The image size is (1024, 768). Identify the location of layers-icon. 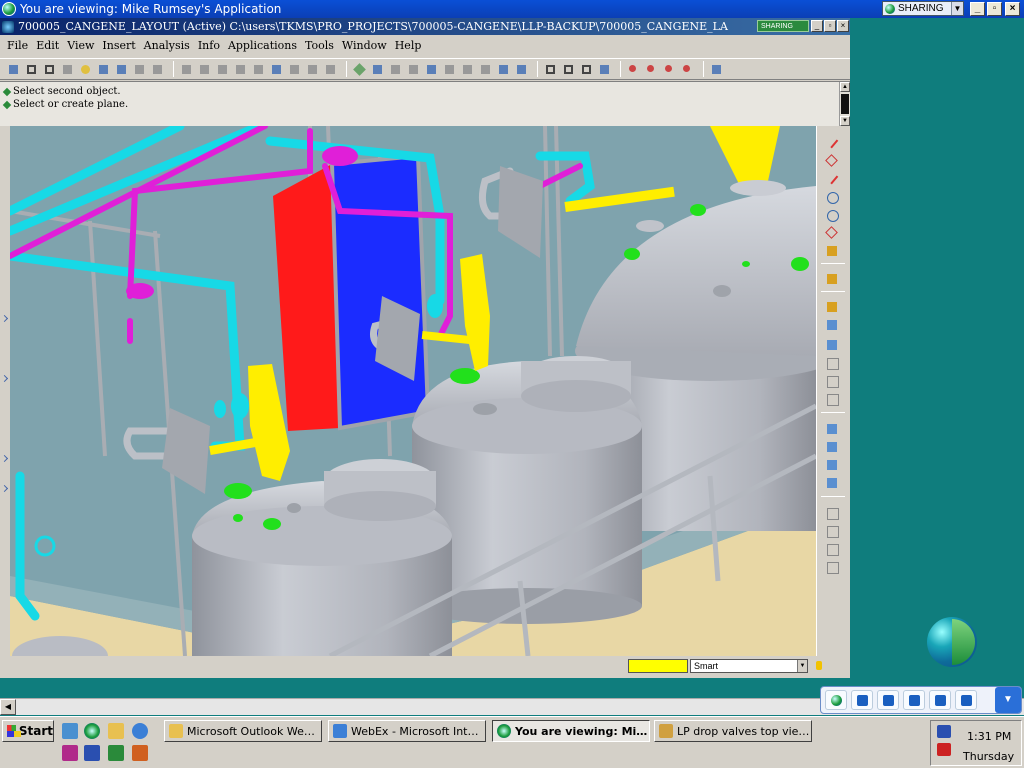
(139, 69).